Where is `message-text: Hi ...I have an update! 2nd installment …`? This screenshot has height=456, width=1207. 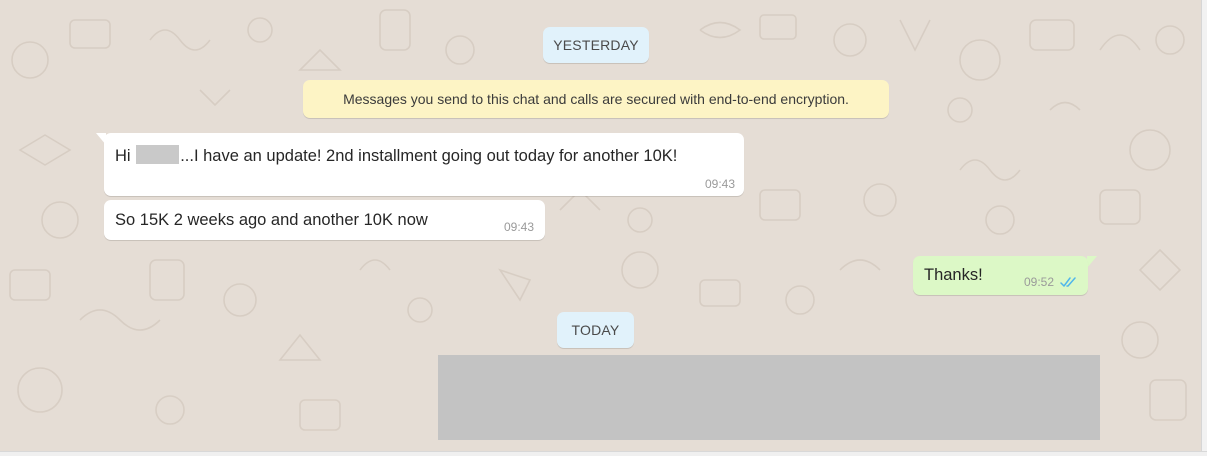 message-text: Hi ...I have an update! 2nd installment … is located at coordinates (396, 155).